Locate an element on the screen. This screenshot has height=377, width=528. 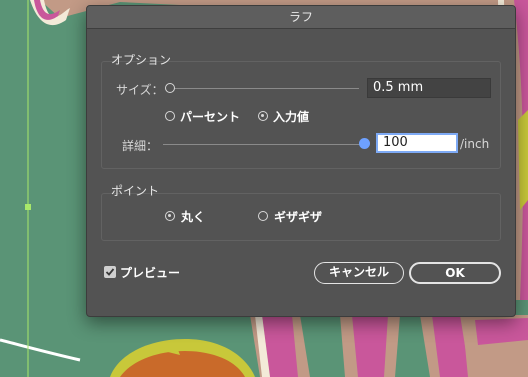
detail-label: 詳細： is located at coordinates (140, 146).